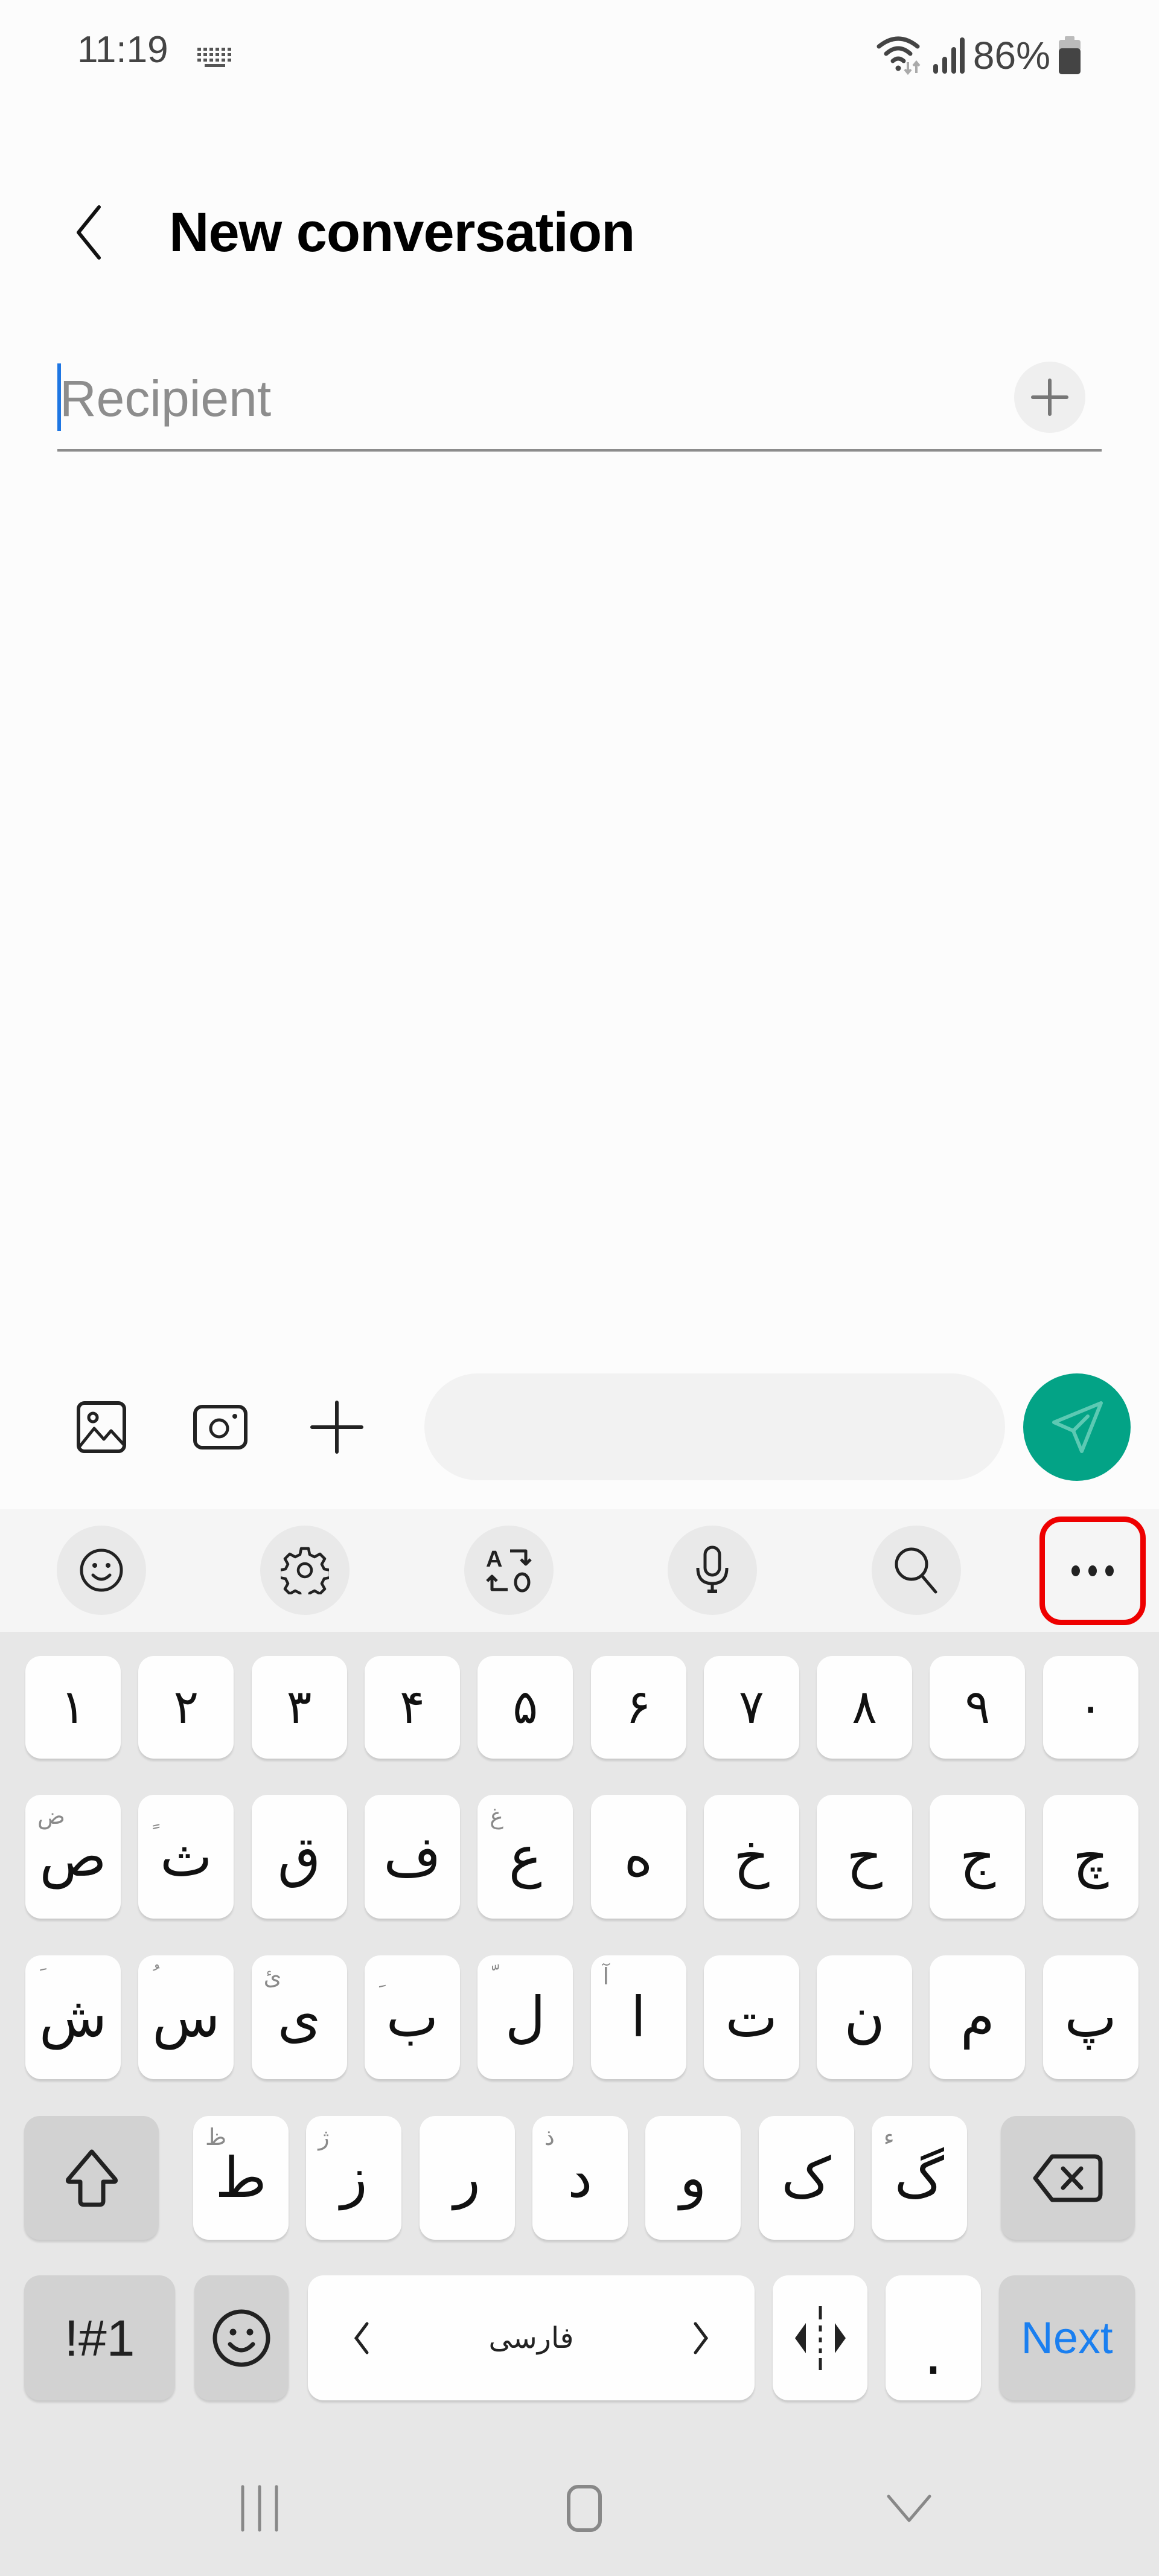 Image resolution: width=1159 pixels, height=2576 pixels. I want to click on letter-key: صض, so click(73, 1857).